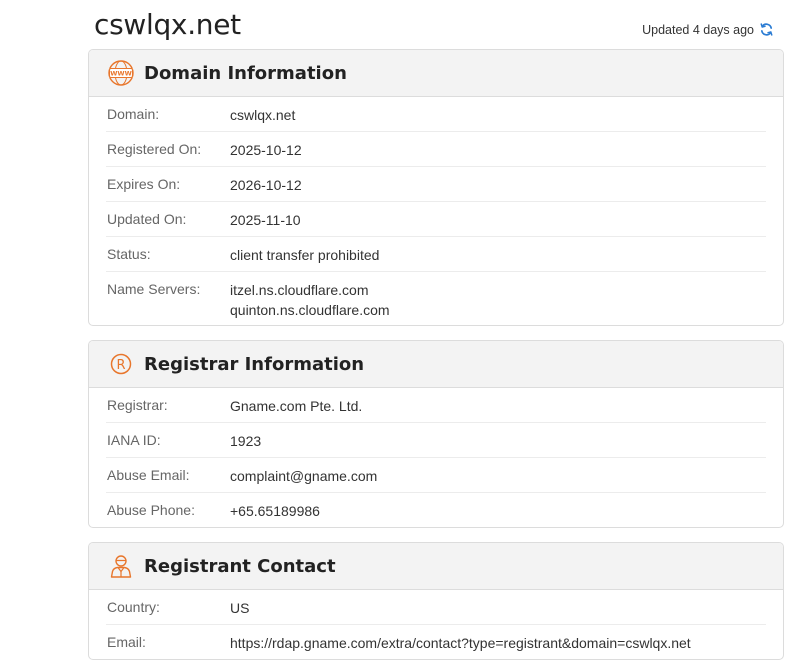 The image size is (800, 662). What do you see at coordinates (436, 184) in the screenshot?
I see `expires-on-row: Expires On: 2026-10-12` at bounding box center [436, 184].